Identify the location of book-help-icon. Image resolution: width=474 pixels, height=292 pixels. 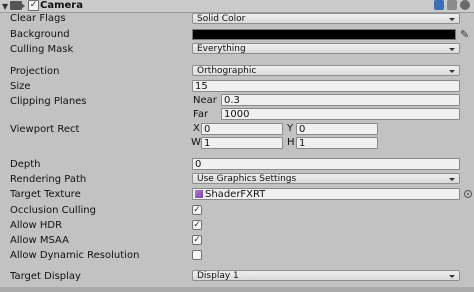
(439, 5).